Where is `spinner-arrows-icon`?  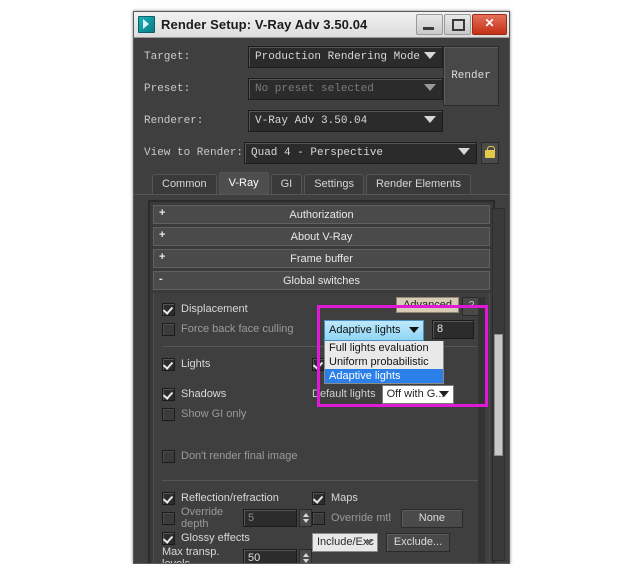
spinner-arrows-icon is located at coordinates (305, 518).